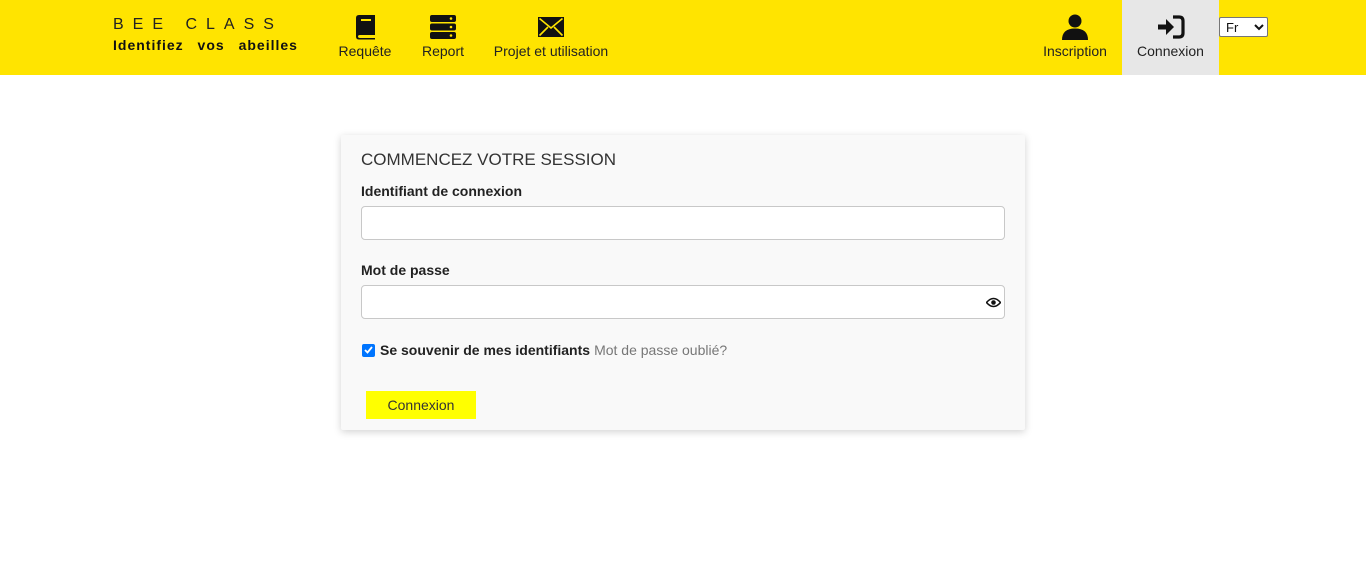 The image size is (1366, 564). I want to click on book-icon, so click(365, 27).